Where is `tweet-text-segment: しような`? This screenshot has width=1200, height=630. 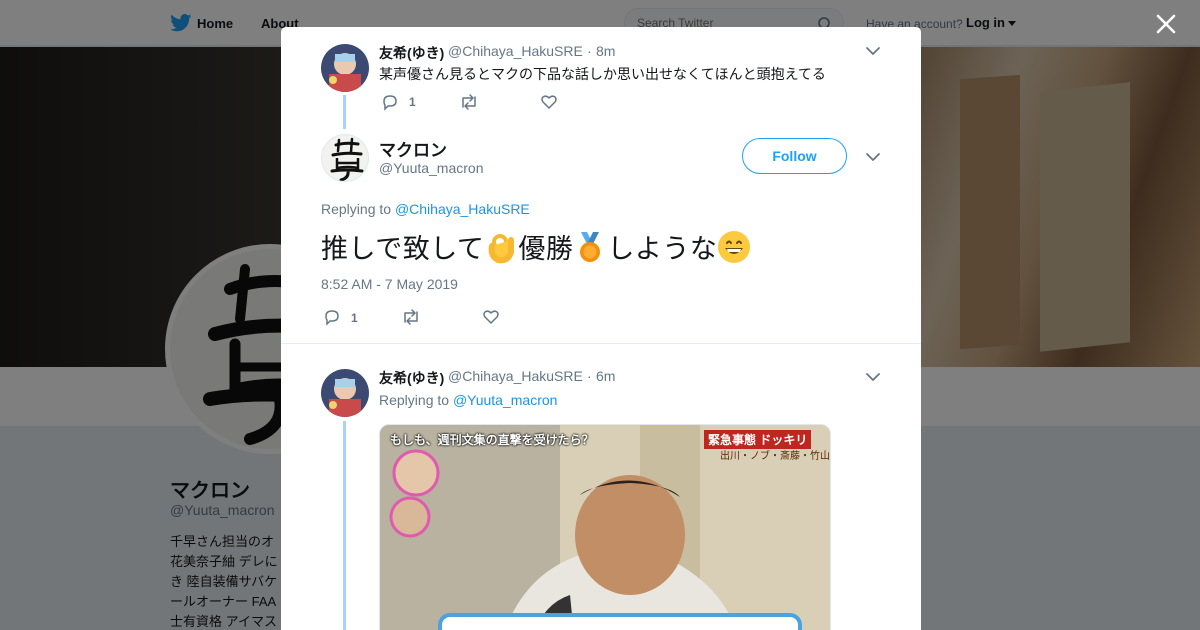
tweet-text-segment: しような is located at coordinates (662, 249).